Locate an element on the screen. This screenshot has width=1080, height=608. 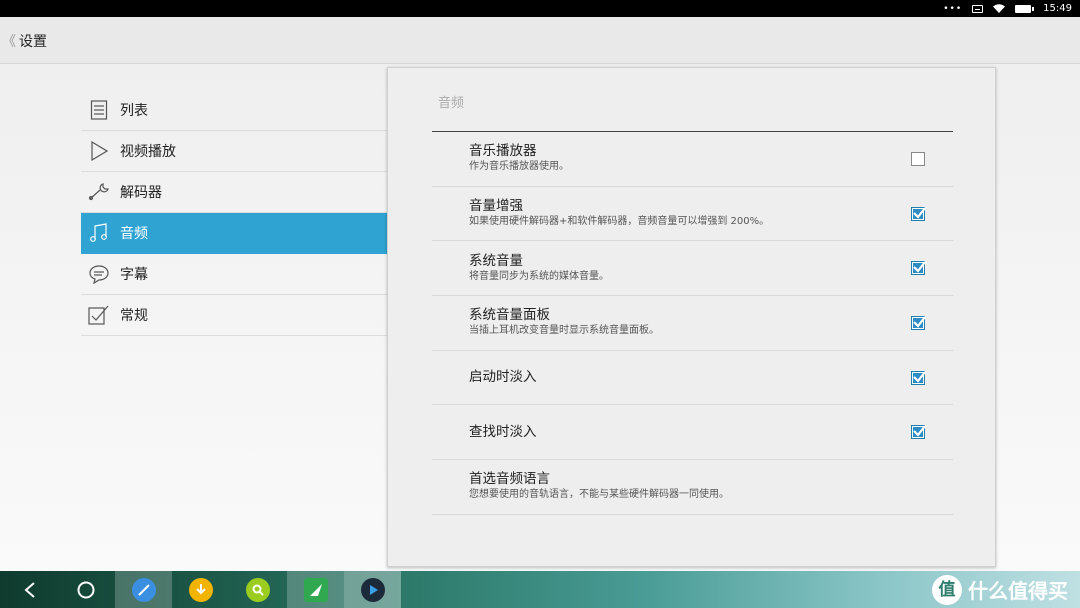
setting-title: 查找时淡入 is located at coordinates (503, 431).